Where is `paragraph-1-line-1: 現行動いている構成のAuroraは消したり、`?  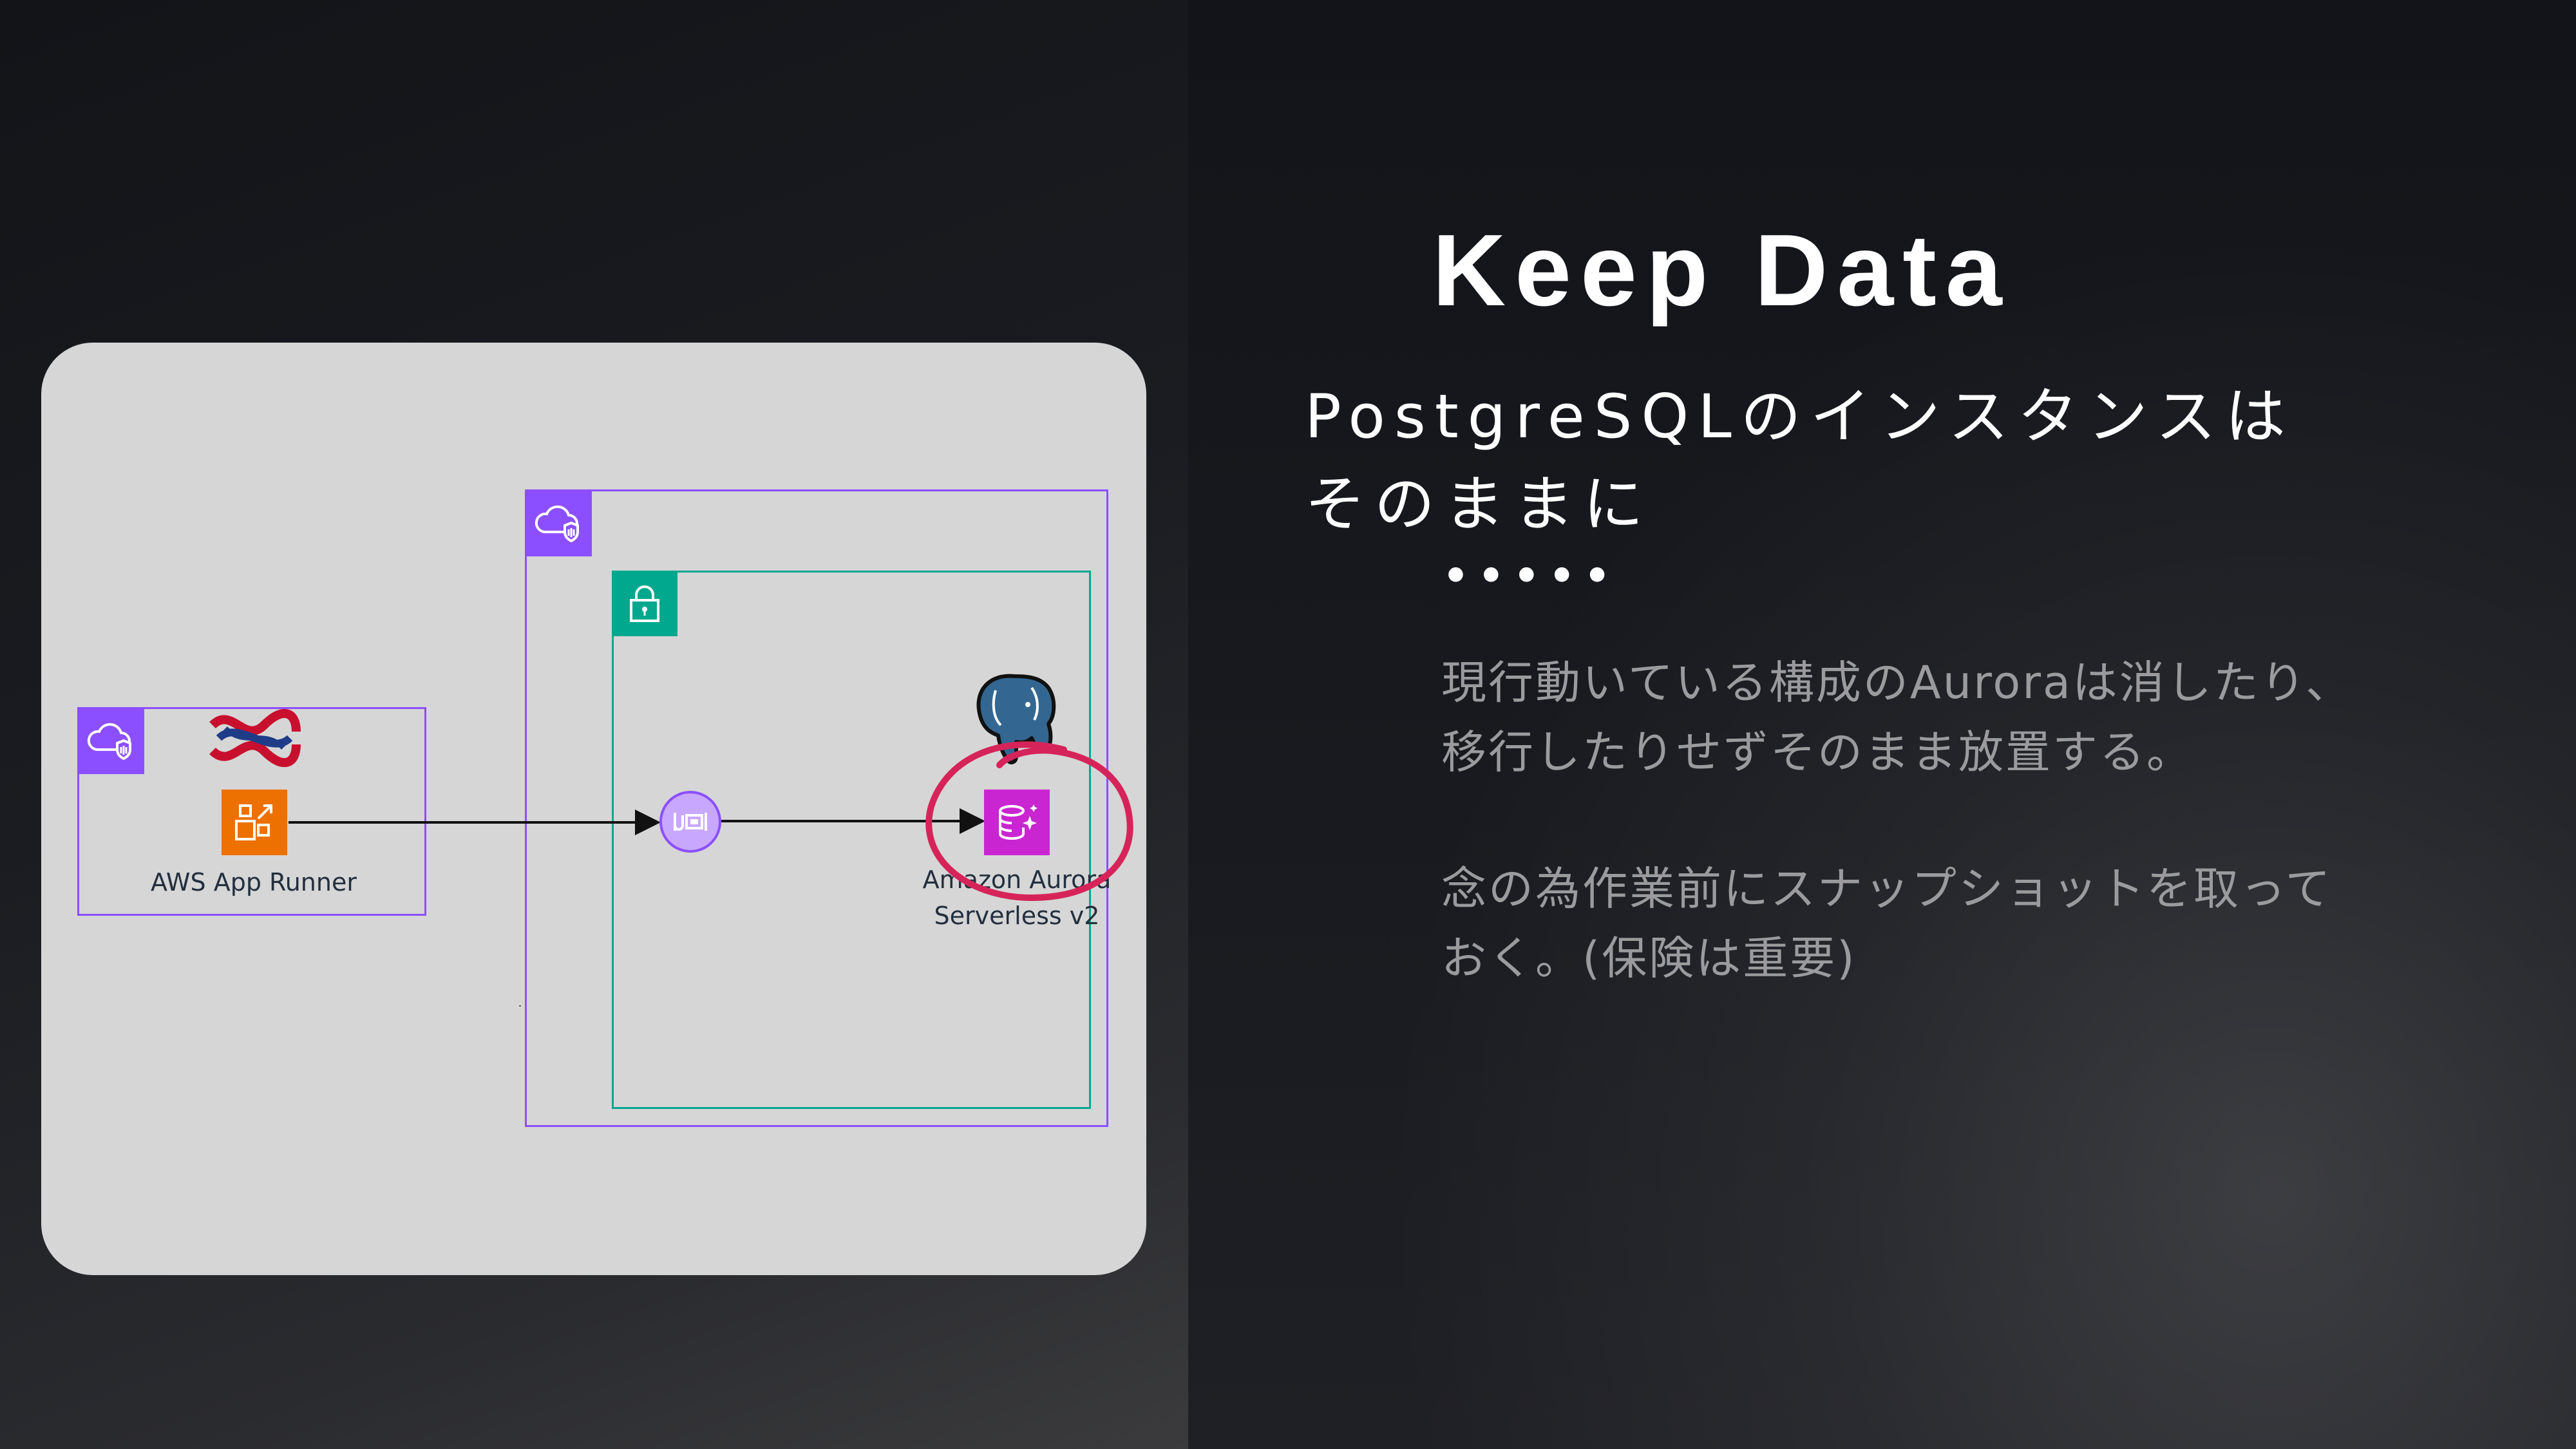
paragraph-1-line-1: 現行動いている構成のAuroraは消したり、 is located at coordinates (1897, 683).